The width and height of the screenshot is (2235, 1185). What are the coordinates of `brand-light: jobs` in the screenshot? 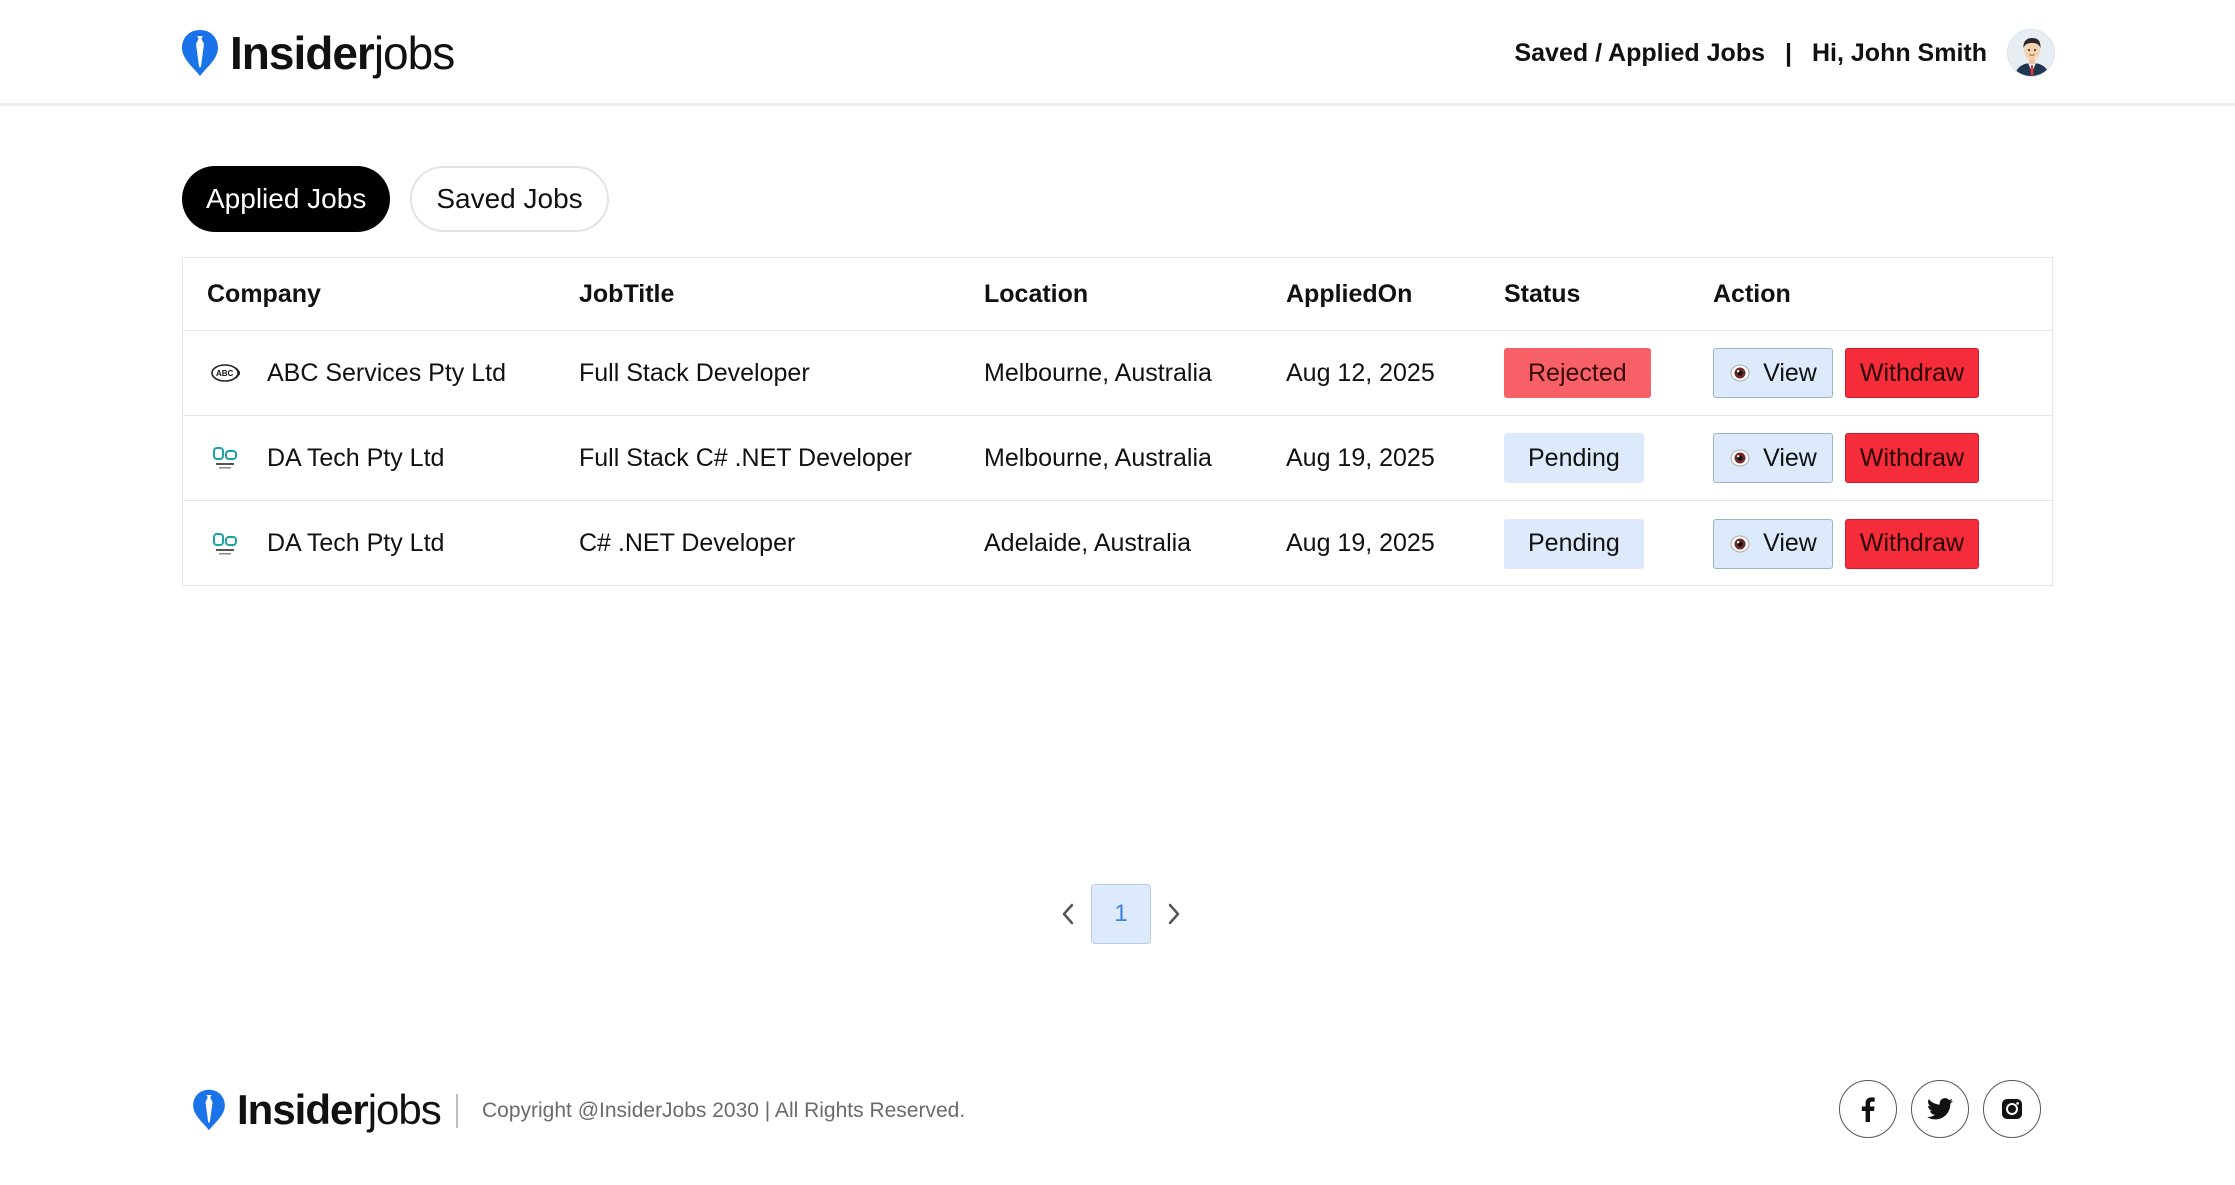 It's located at (414, 53).